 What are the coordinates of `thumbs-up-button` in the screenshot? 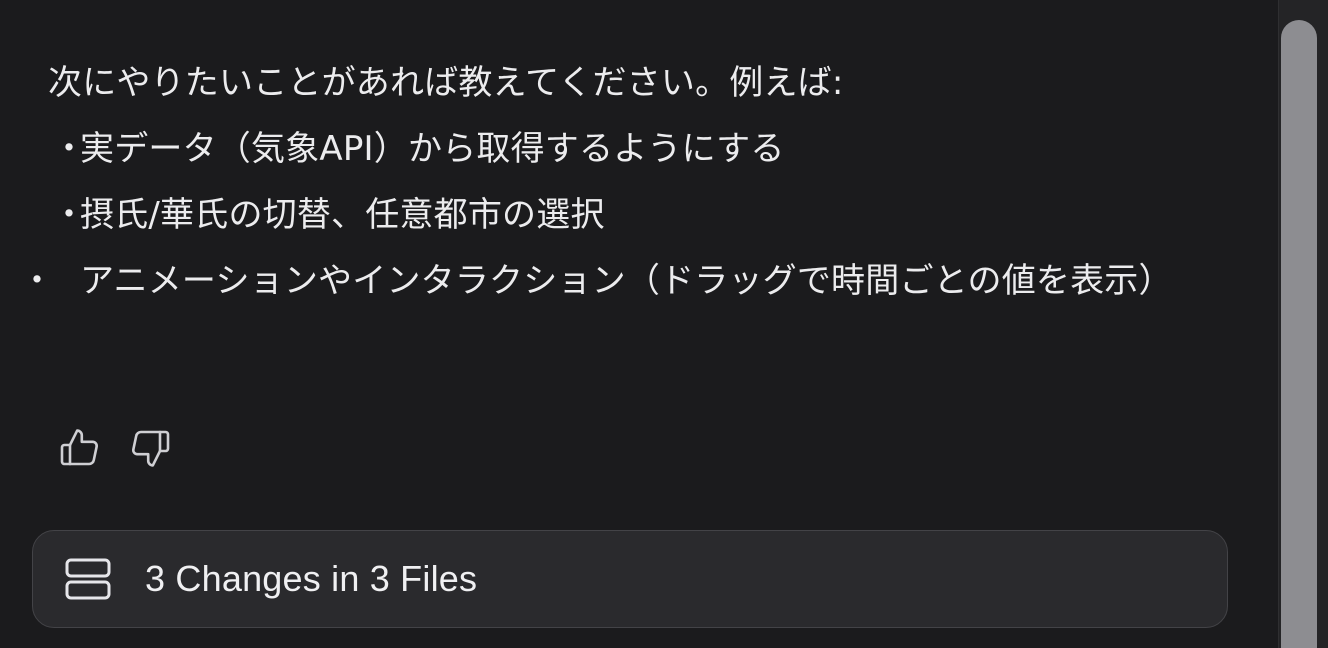 It's located at (80, 448).